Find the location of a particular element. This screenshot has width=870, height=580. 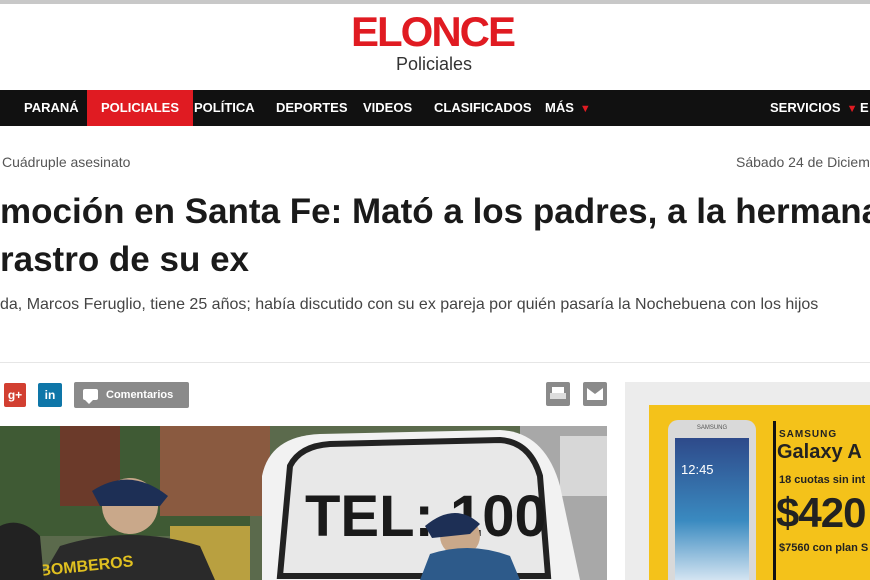

googleplus-share-button: g+ is located at coordinates (15, 395).